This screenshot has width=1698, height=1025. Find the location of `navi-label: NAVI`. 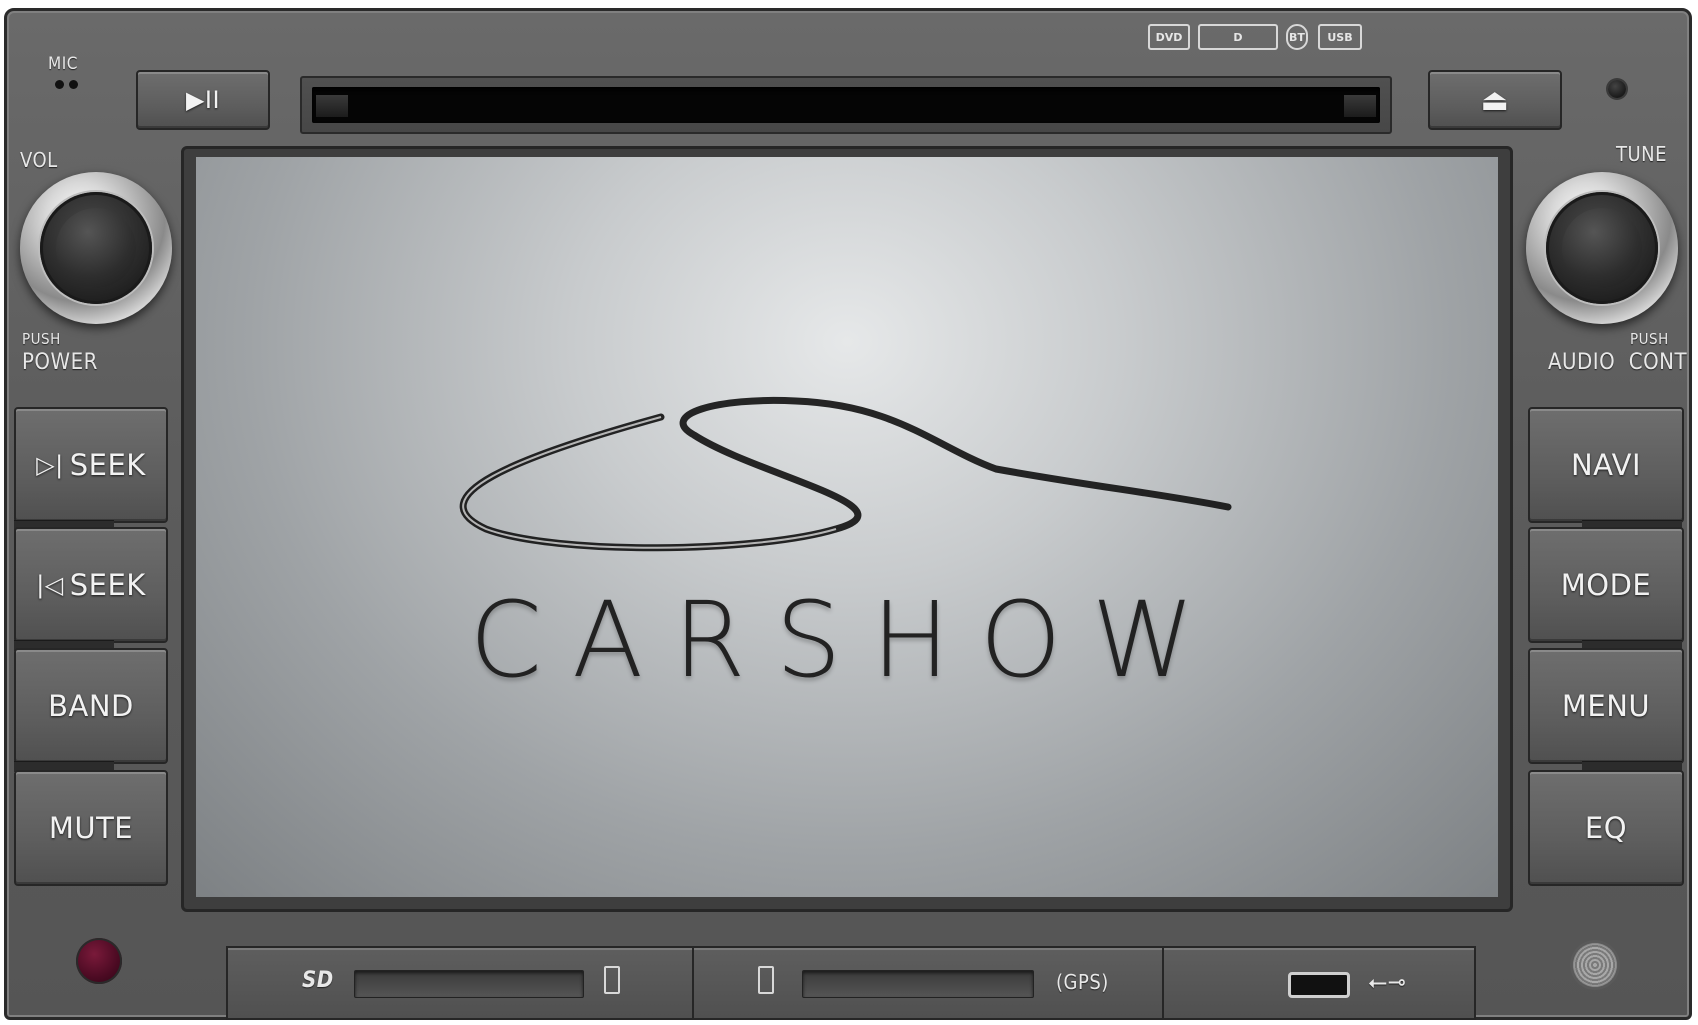

navi-label: NAVI is located at coordinates (1606, 465).